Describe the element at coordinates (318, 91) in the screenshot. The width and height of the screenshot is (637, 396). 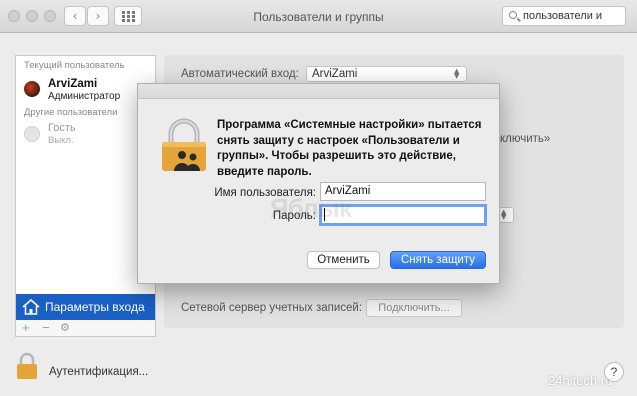
I see `dialog-titlebar` at that location.